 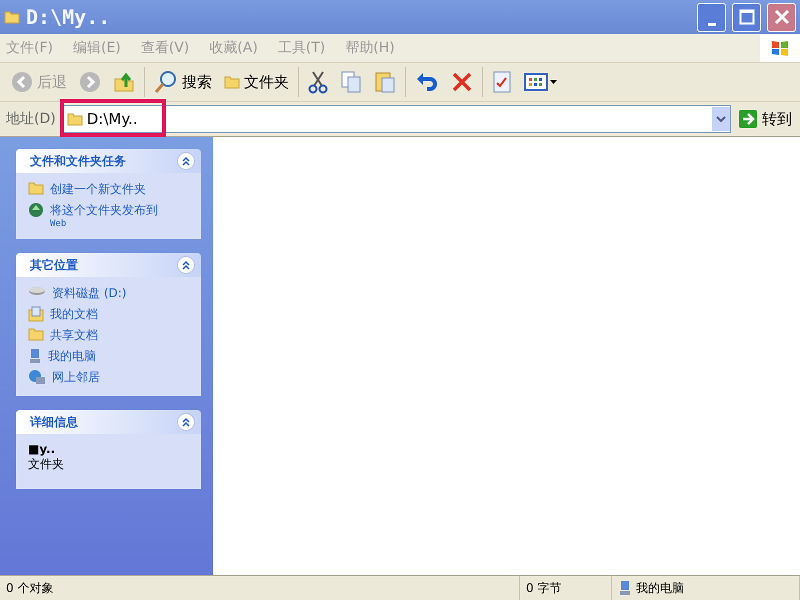 What do you see at coordinates (46, 464) in the screenshot?
I see `item-type: 文件夹` at bounding box center [46, 464].